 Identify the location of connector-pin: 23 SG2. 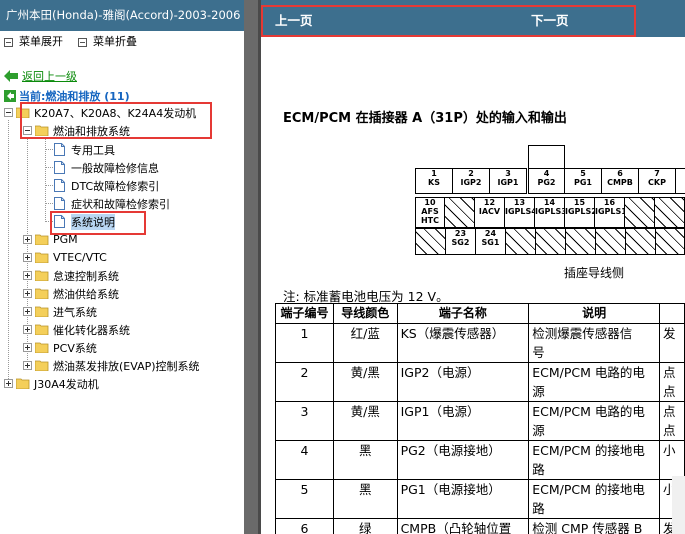
(460, 241).